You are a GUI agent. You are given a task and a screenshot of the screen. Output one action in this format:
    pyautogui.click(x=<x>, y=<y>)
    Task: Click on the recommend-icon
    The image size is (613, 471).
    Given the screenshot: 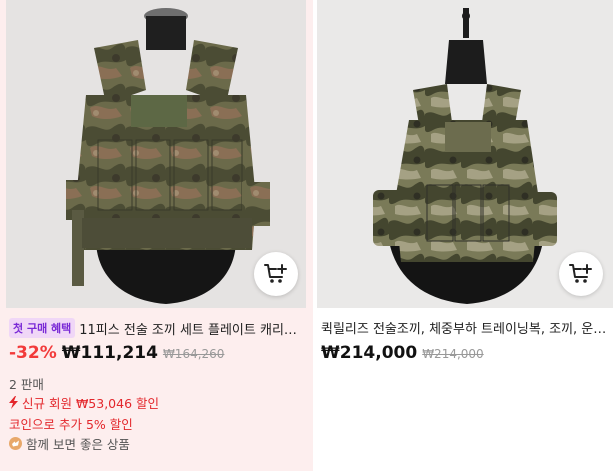 What is the action you would take?
    pyautogui.click(x=15, y=443)
    